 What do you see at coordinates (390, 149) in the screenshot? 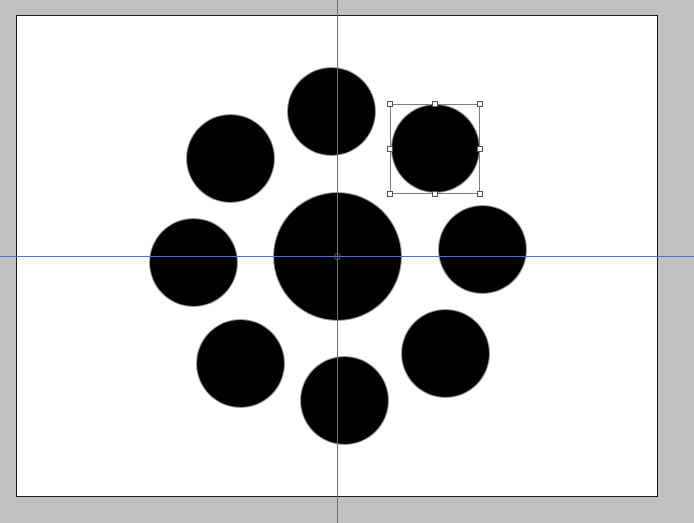
I see `handle-middle-left` at bounding box center [390, 149].